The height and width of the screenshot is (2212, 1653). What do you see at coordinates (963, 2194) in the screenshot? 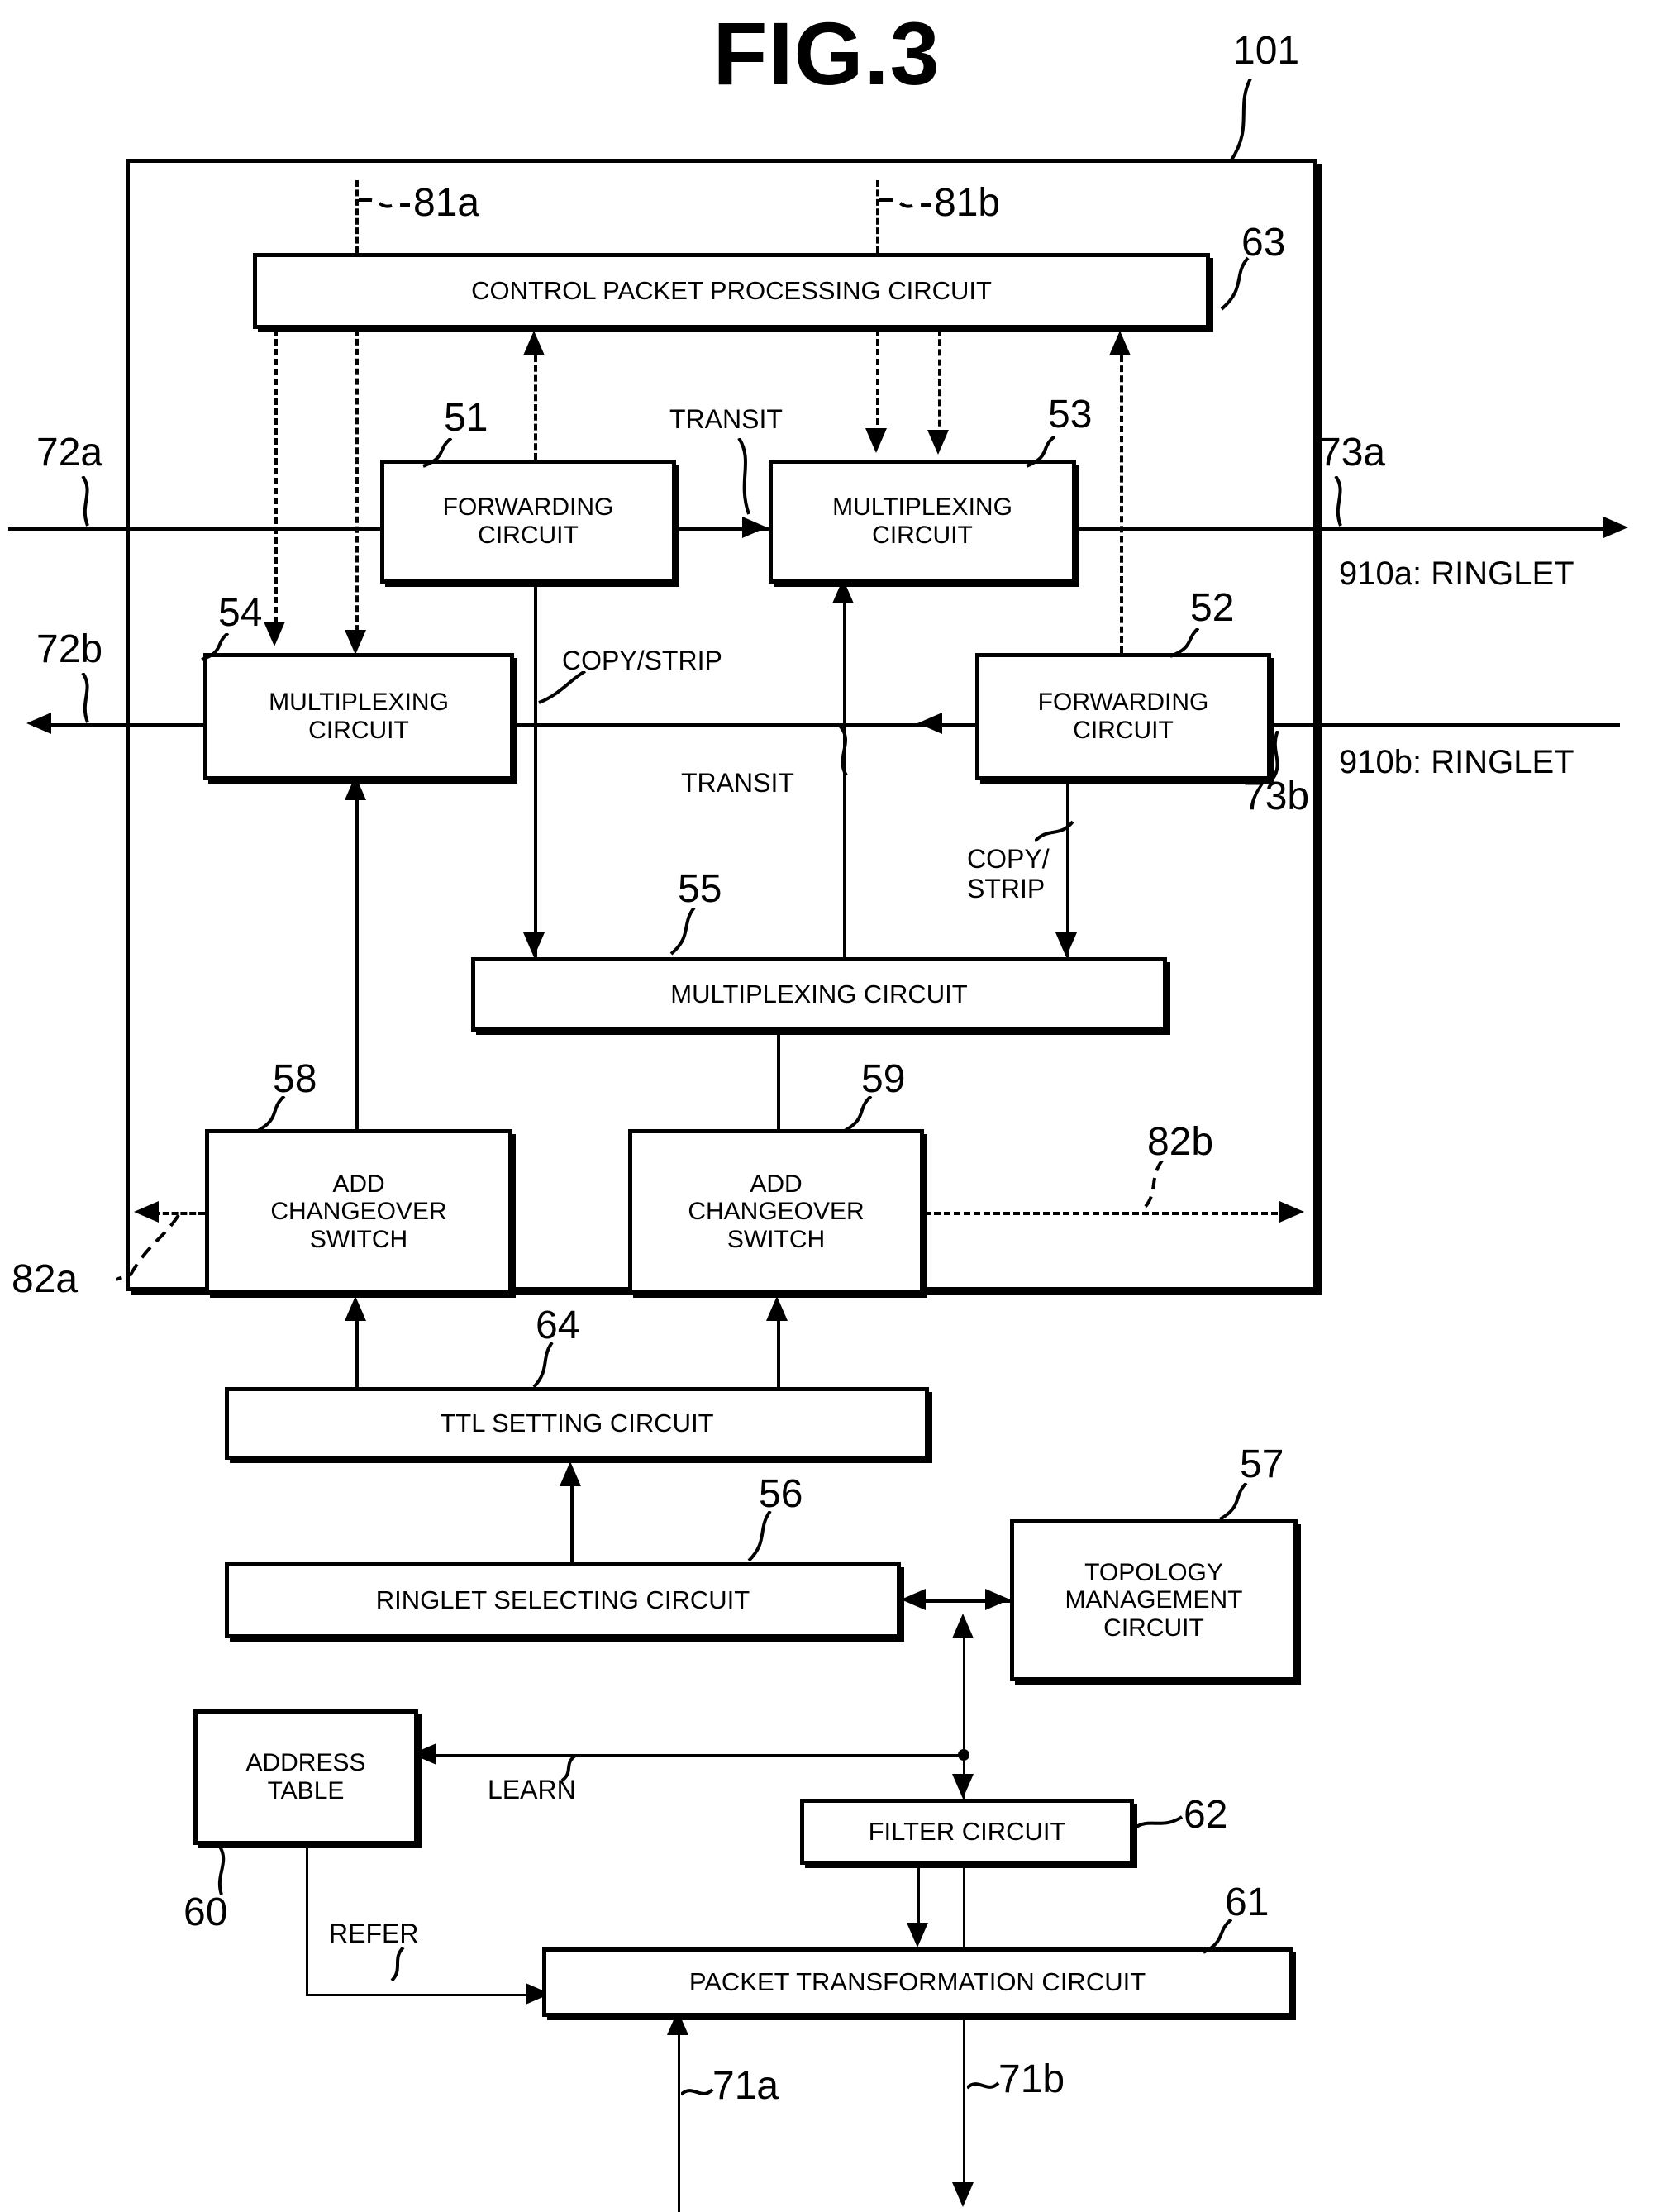
I see `output-71b-arrow` at bounding box center [963, 2194].